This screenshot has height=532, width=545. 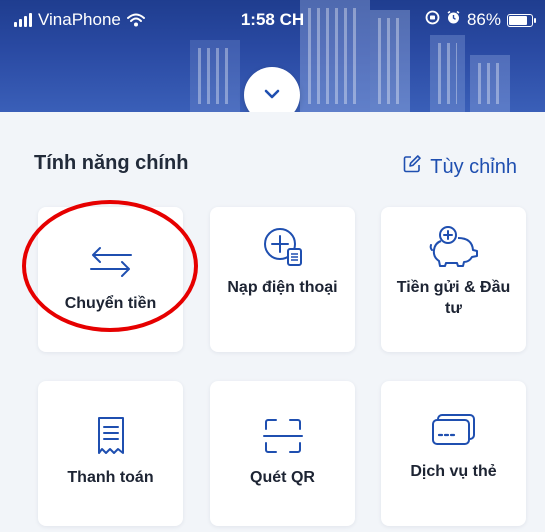 I want to click on tile-label: Nạp điện thoại, so click(x=282, y=287).